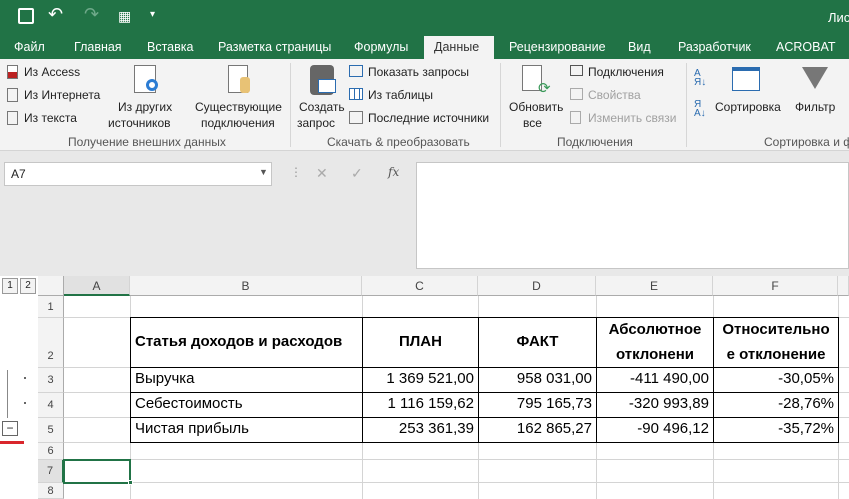 Image resolution: width=849 pixels, height=499 pixels. I want to click on layout-icon: ▦, so click(124, 16).